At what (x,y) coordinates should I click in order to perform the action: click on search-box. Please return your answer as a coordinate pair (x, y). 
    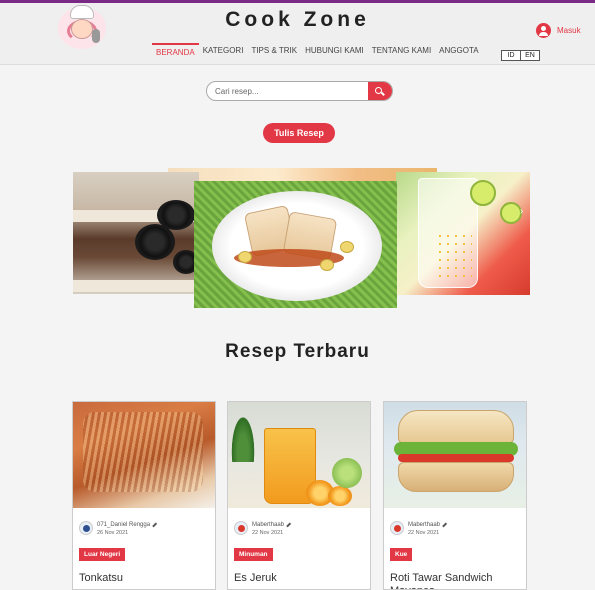
    Looking at the image, I should click on (299, 91).